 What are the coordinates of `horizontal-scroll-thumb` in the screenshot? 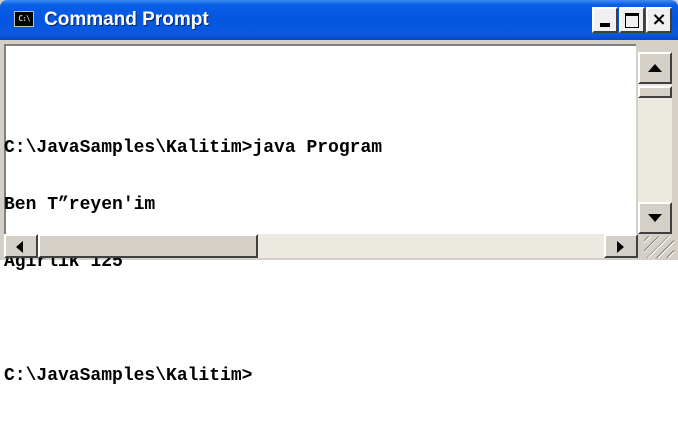 It's located at (148, 246).